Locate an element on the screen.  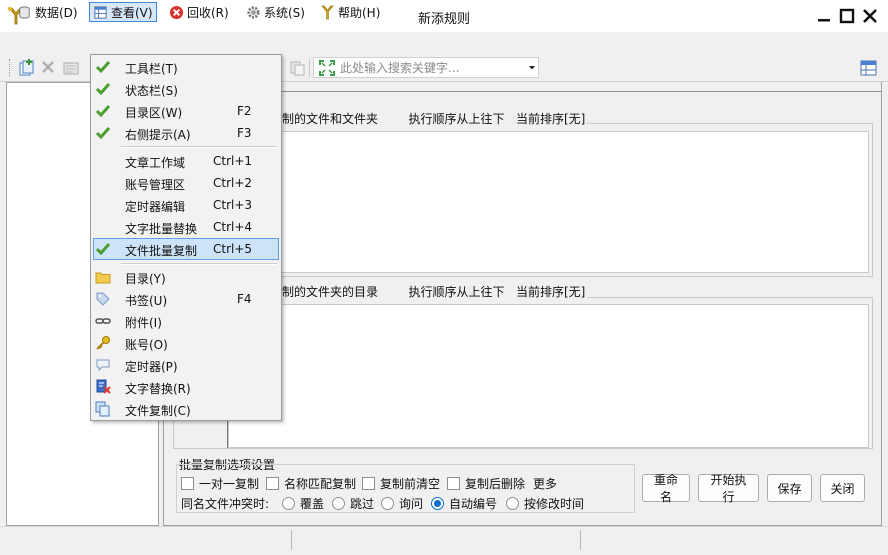
menu-item-label: 文字批量替换 is located at coordinates (161, 229).